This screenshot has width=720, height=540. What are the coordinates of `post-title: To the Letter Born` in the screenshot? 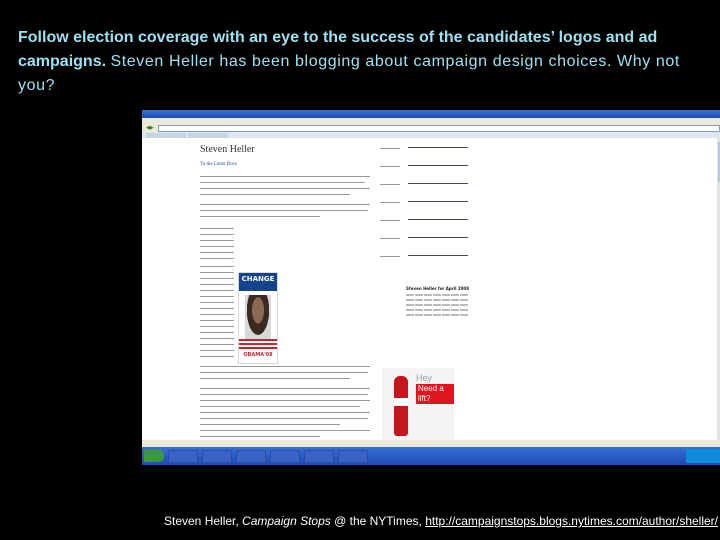 It's located at (218, 164).